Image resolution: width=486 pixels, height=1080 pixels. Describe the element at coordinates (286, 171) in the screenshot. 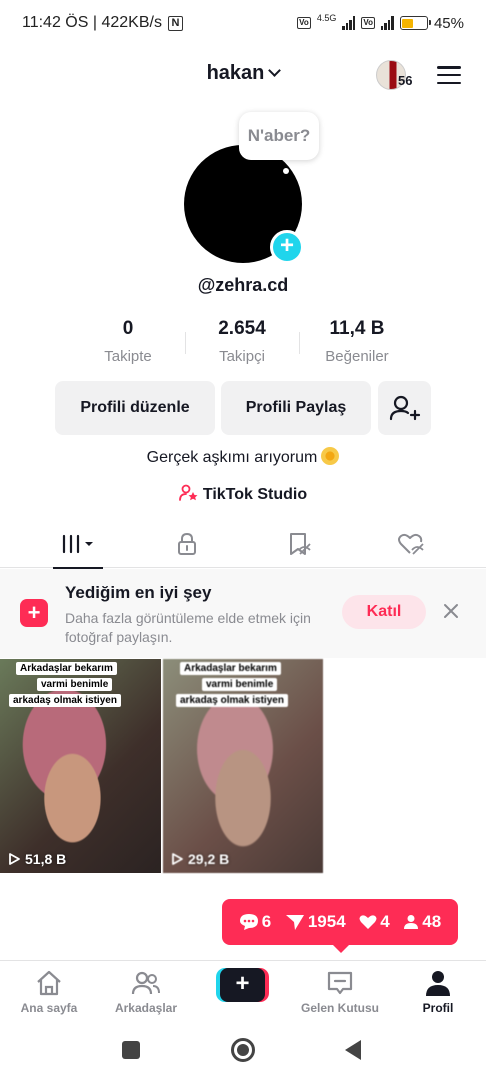

I see `bubble-tail` at that location.